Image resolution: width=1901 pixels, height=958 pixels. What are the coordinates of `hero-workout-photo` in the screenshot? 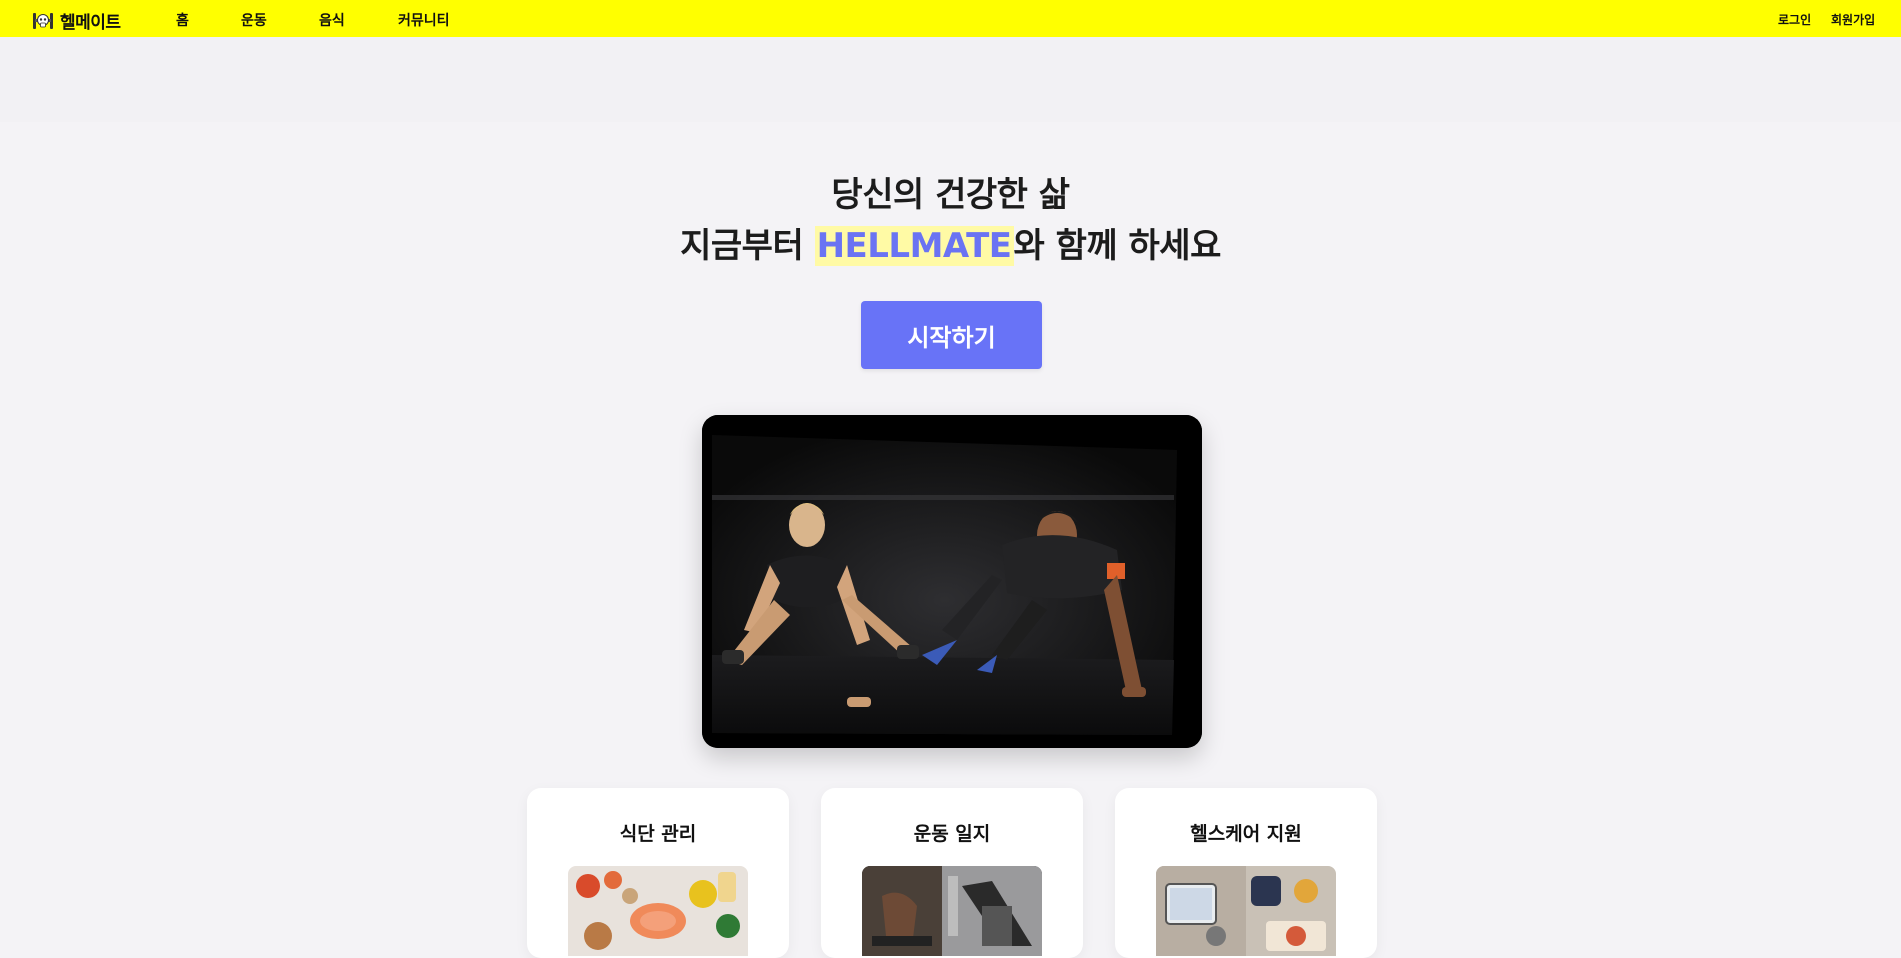 It's located at (952, 581).